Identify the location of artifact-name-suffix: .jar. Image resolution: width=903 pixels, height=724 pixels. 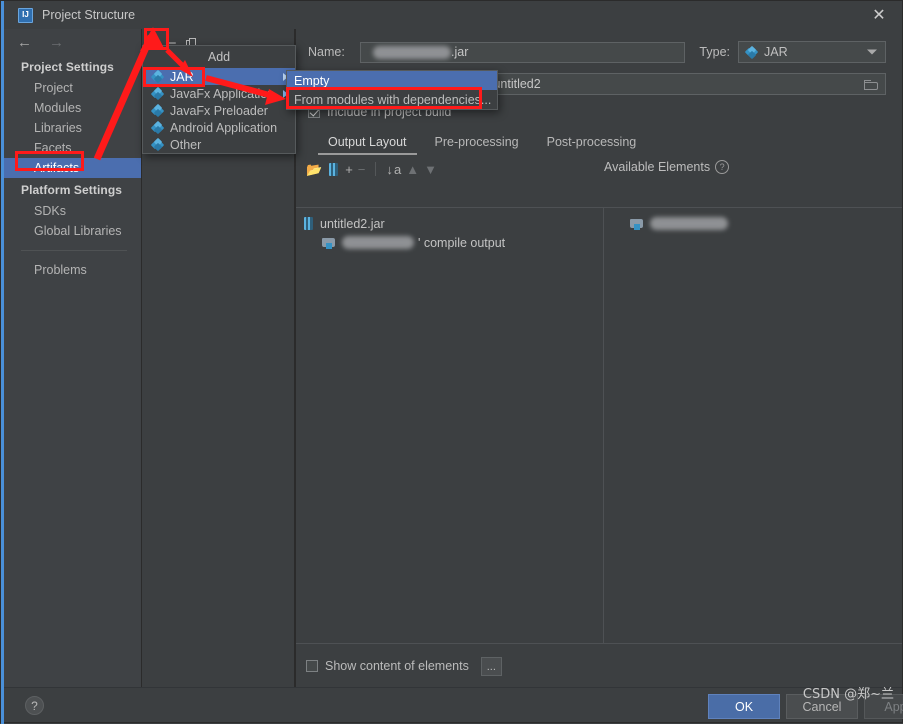
(460, 52).